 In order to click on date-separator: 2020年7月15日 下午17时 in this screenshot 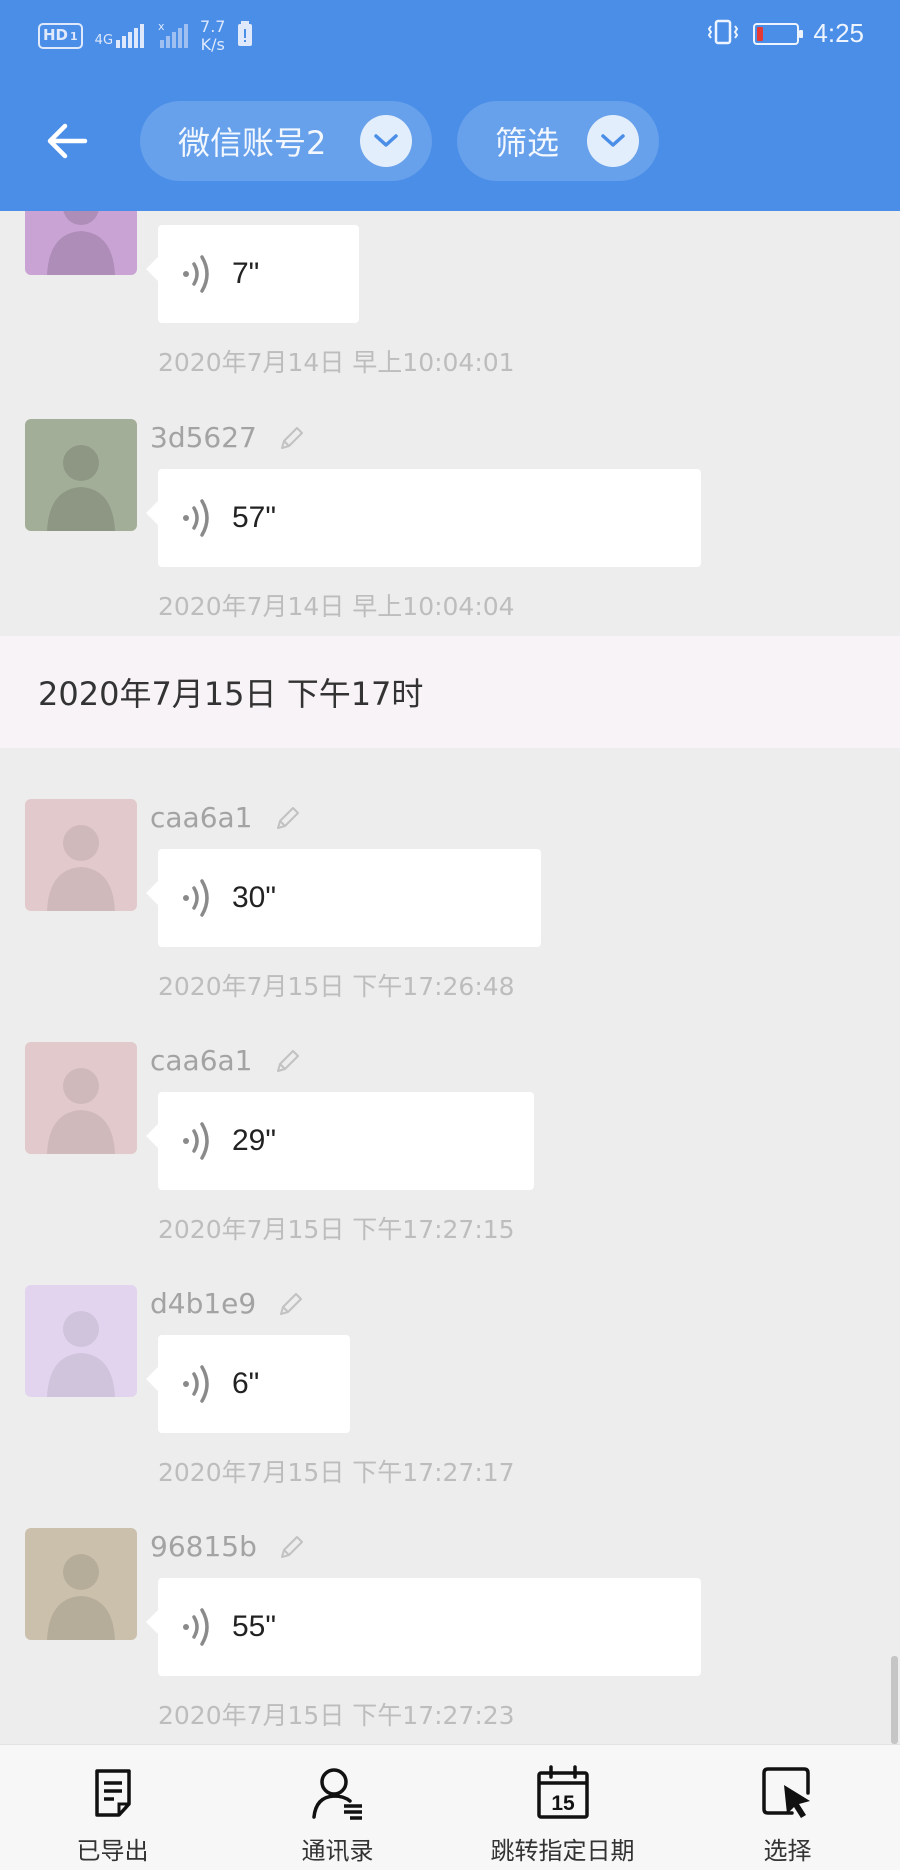, I will do `click(450, 692)`.